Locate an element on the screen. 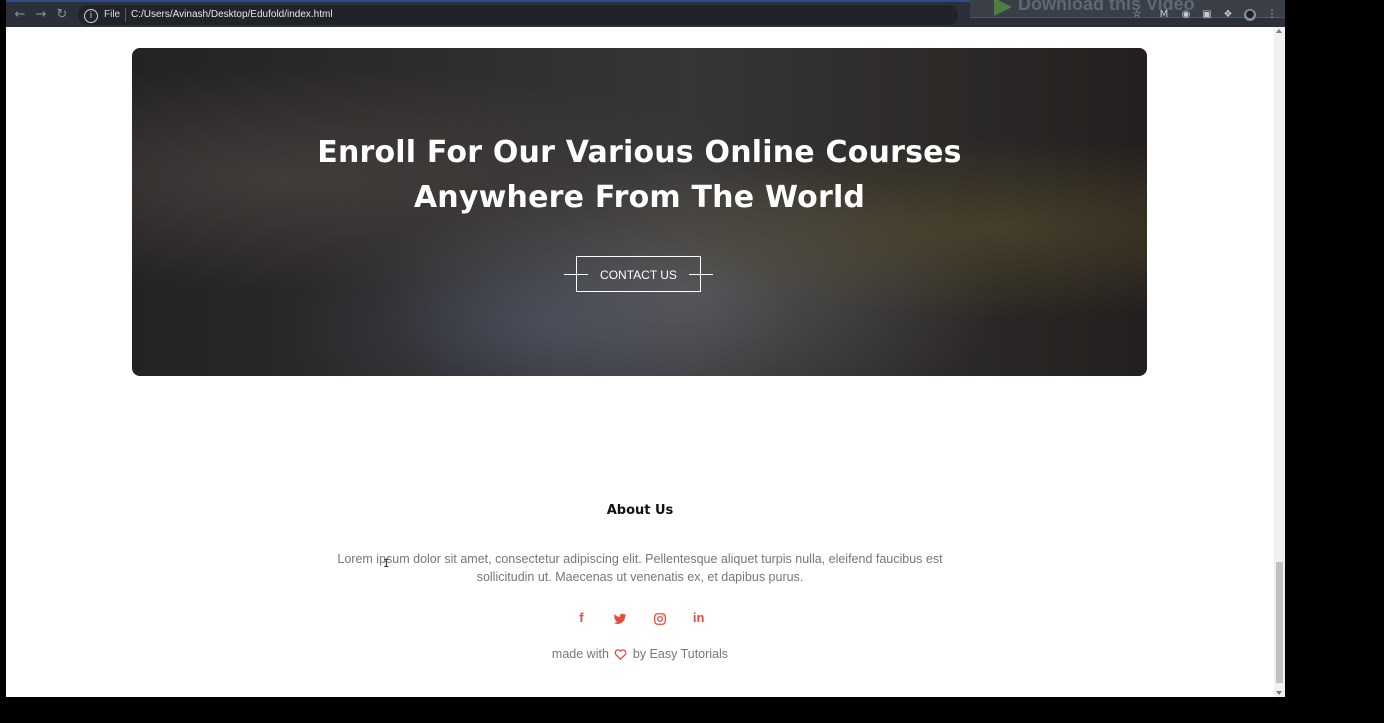  puzzle-extensions-icon: ❖ is located at coordinates (1228, 15).